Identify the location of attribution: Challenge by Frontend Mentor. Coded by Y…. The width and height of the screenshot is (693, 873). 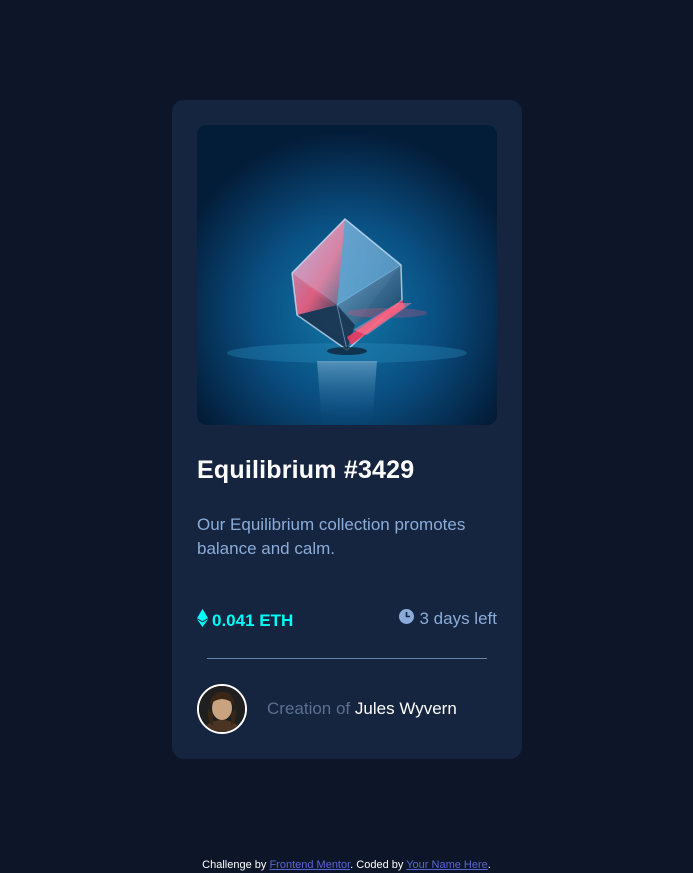
(346, 865).